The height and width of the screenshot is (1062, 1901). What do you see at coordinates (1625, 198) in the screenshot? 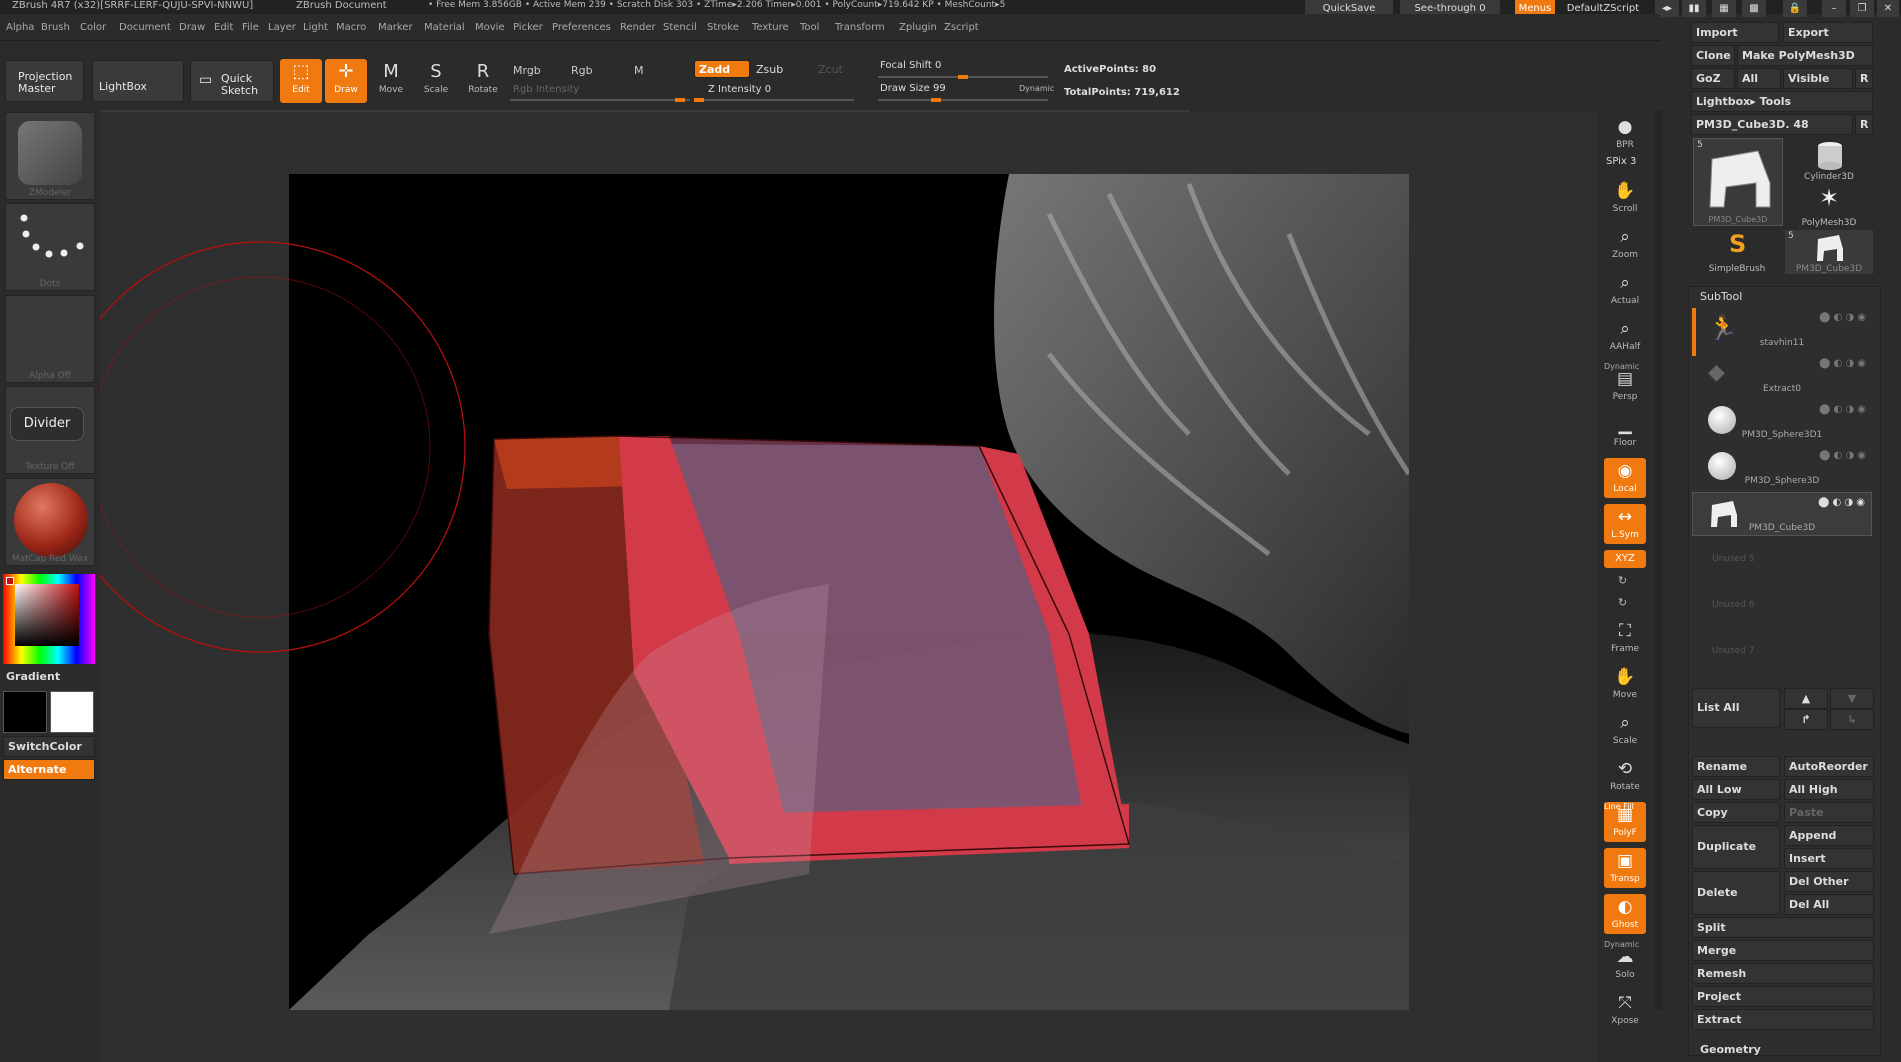
I see `scroll-button: ✋ Scroll` at bounding box center [1625, 198].